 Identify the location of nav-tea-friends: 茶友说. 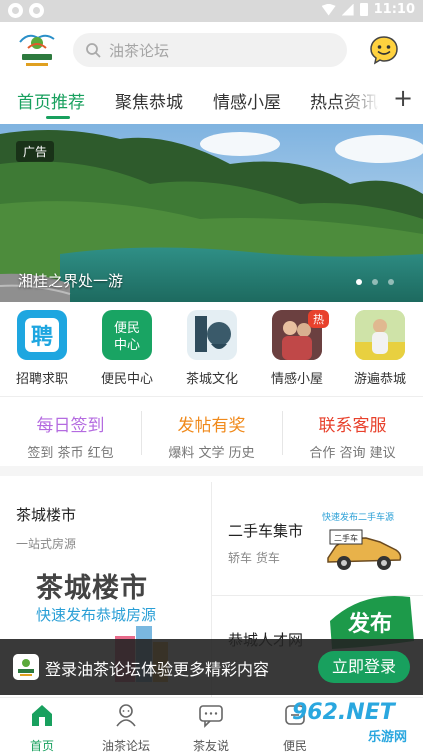
(211, 727).